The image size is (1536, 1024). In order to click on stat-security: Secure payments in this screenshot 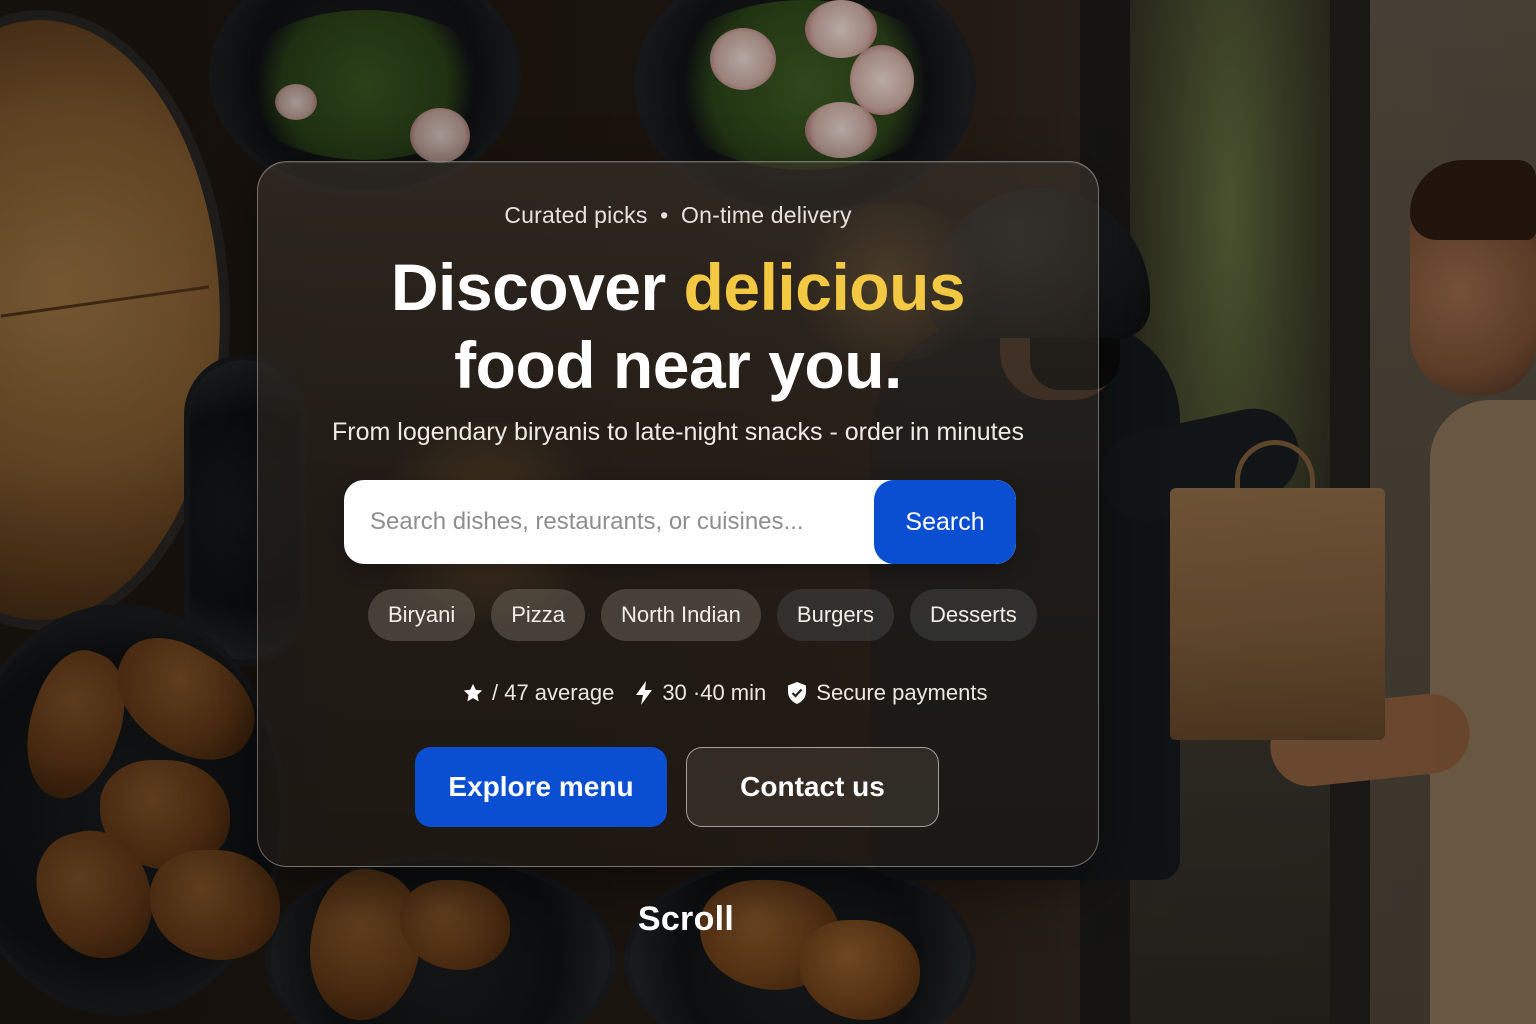, I will do `click(886, 693)`.